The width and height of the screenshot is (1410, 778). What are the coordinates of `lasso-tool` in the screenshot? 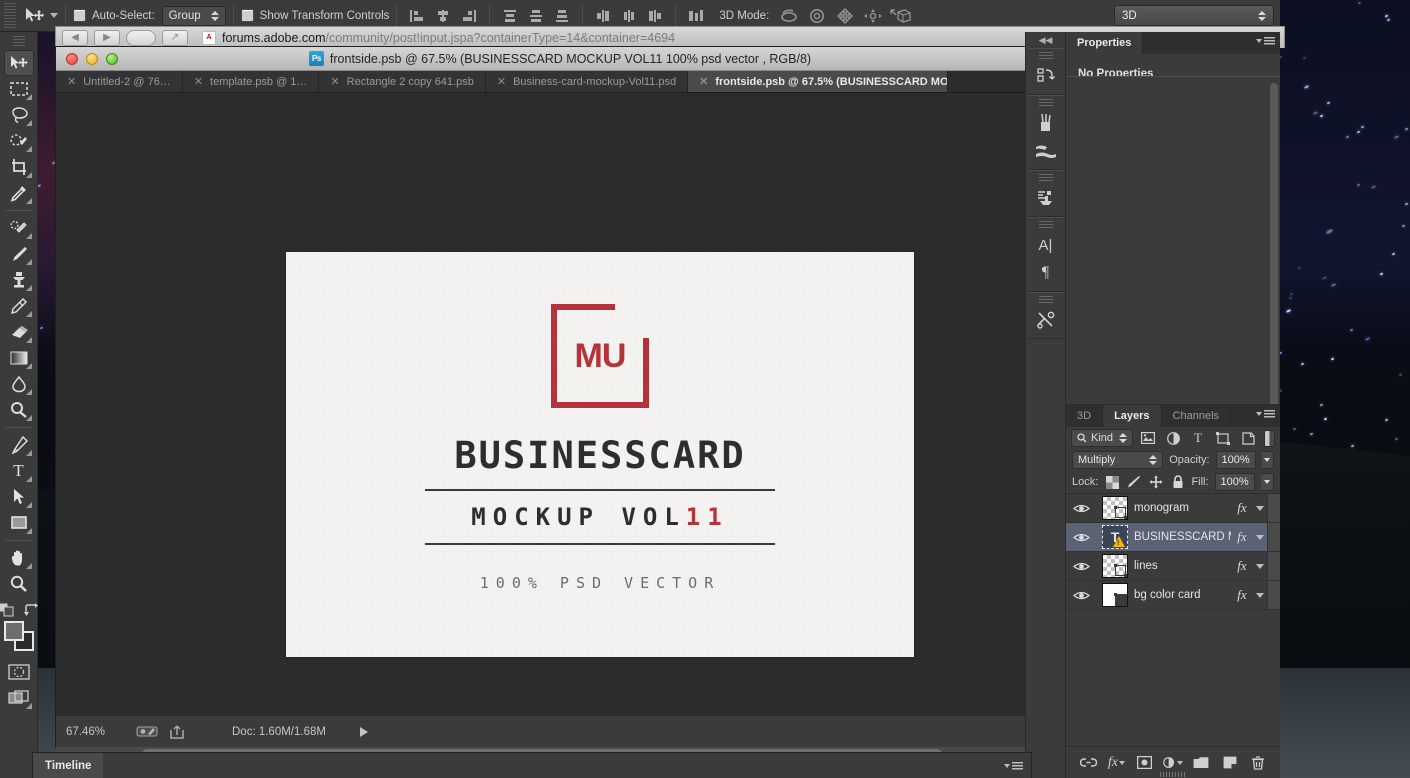 It's located at (19, 115).